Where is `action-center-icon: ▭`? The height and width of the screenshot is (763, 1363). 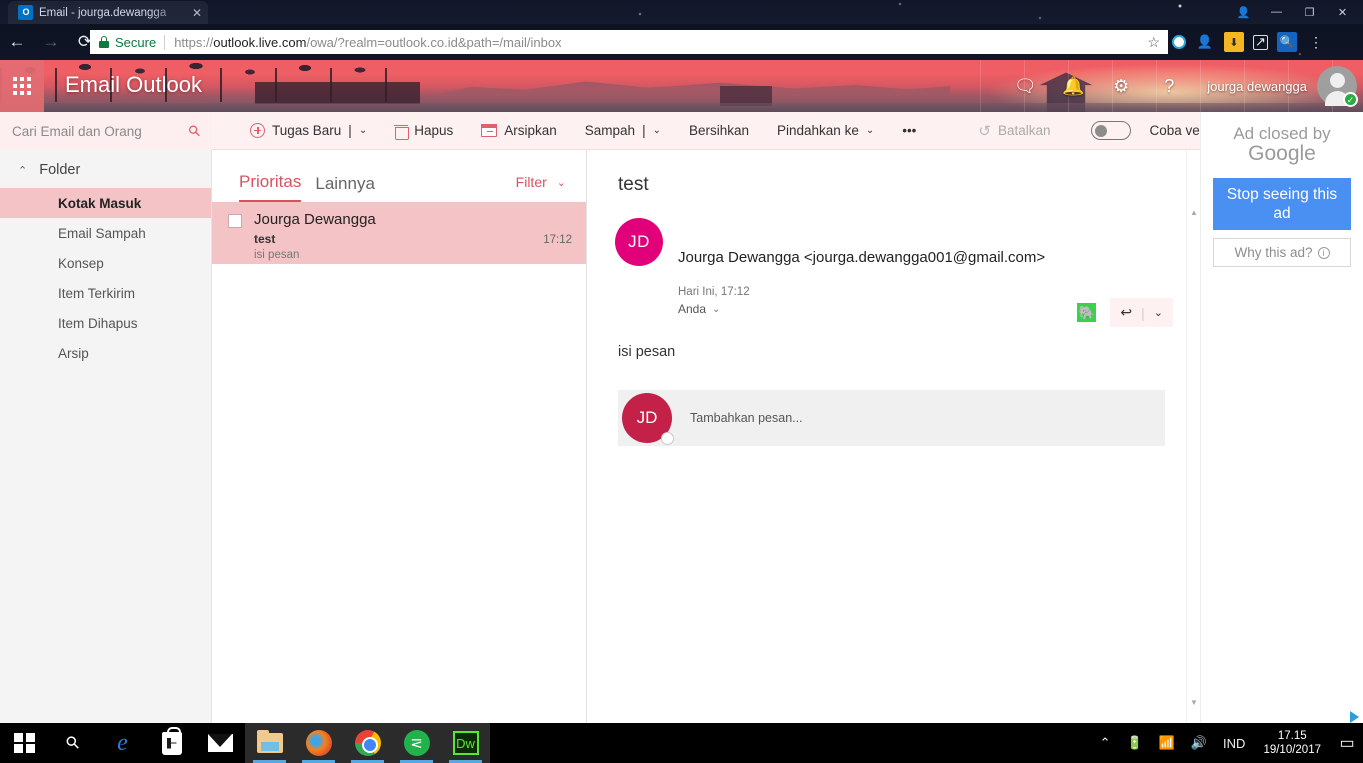 action-center-icon: ▭ is located at coordinates (1347, 743).